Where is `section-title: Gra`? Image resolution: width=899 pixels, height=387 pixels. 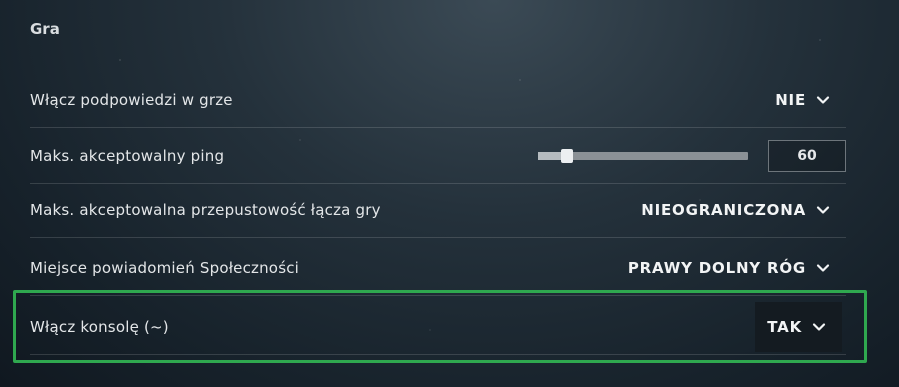
section-title: Gra is located at coordinates (45, 29).